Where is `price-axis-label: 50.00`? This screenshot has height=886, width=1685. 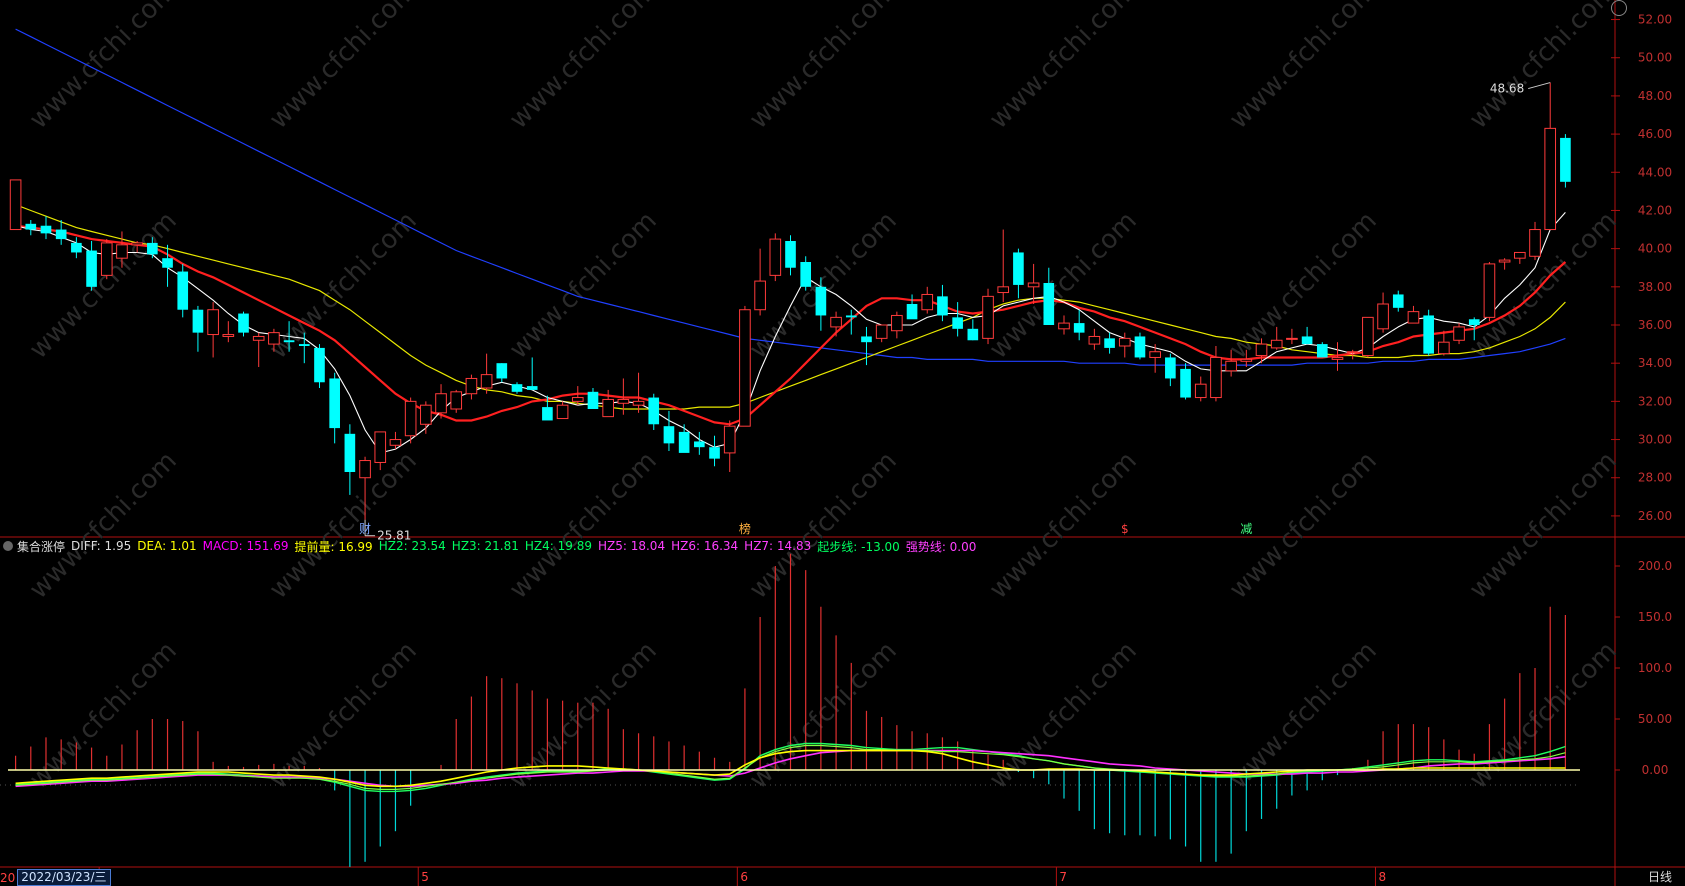
price-axis-label: 50.00 is located at coordinates (1655, 58).